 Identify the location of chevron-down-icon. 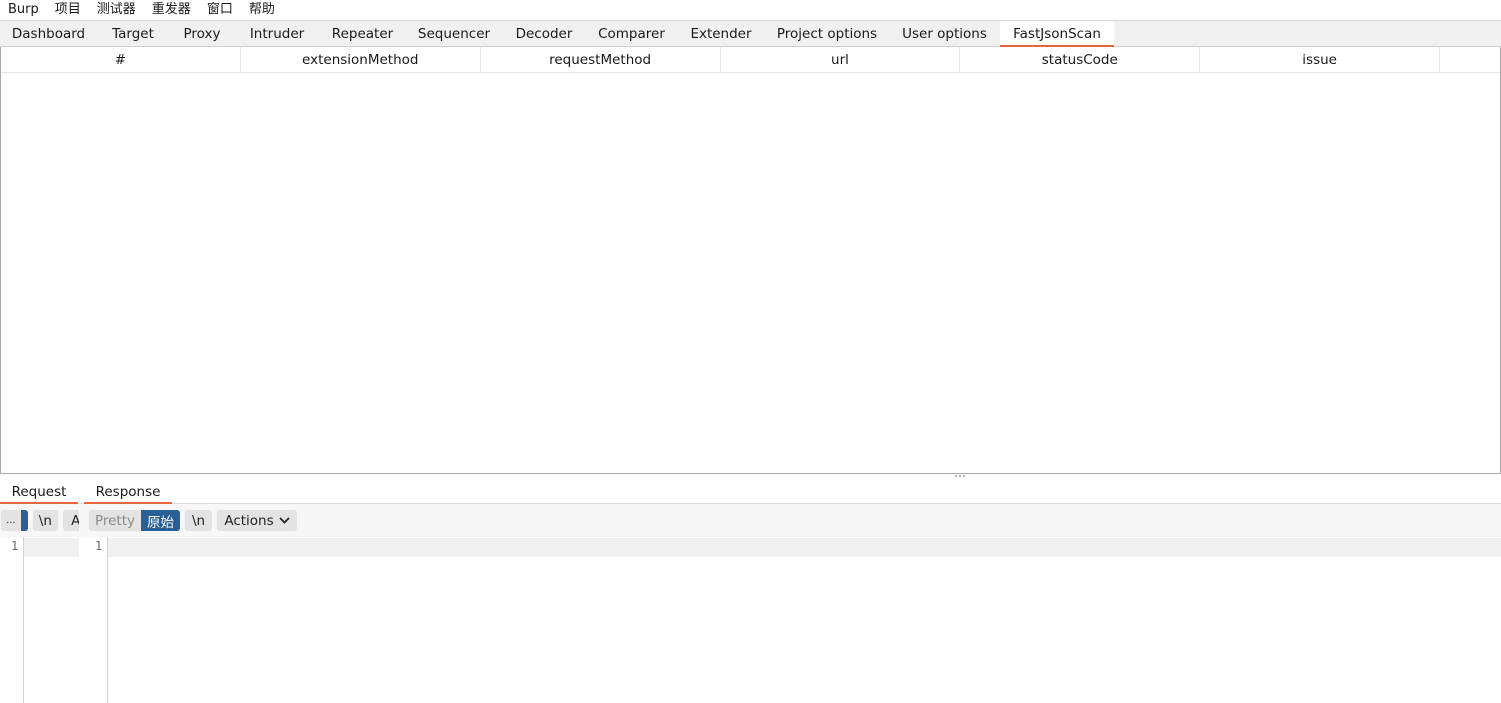
(284, 520).